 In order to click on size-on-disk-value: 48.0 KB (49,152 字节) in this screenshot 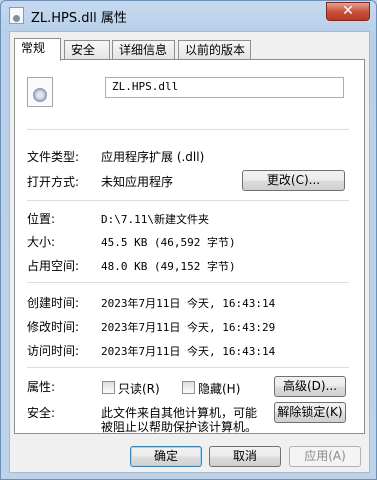, I will do `click(168, 266)`.